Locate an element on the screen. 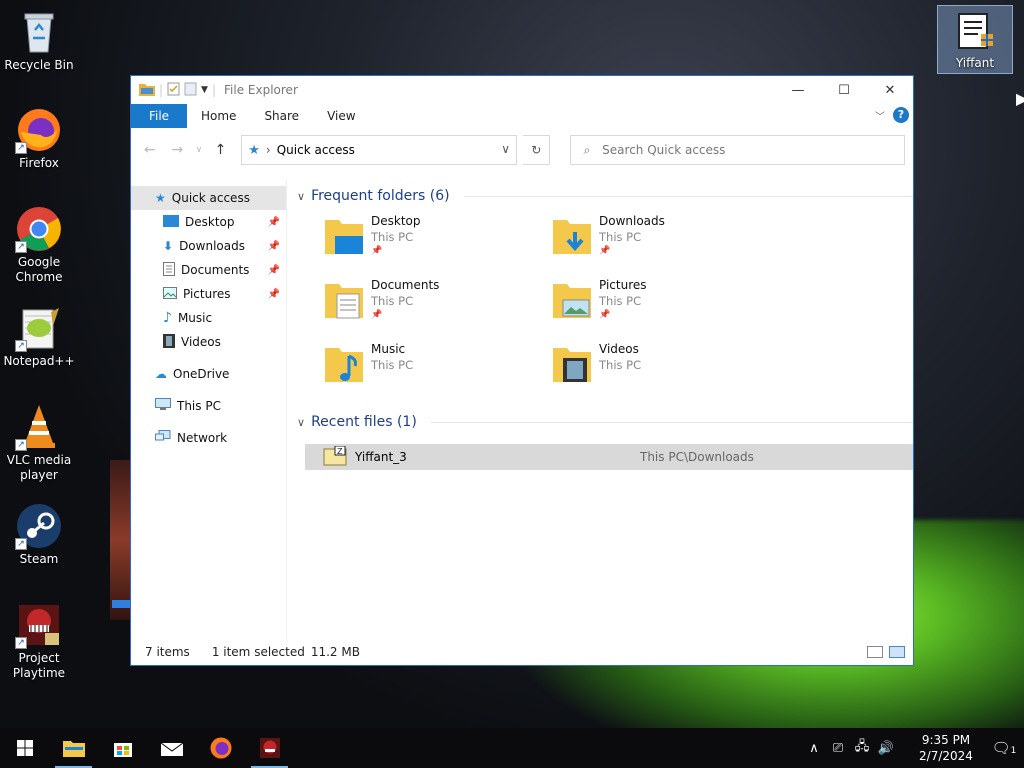 This screenshot has height=768, width=1024. folder-tile: Videos This PC is located at coordinates (667, 372).